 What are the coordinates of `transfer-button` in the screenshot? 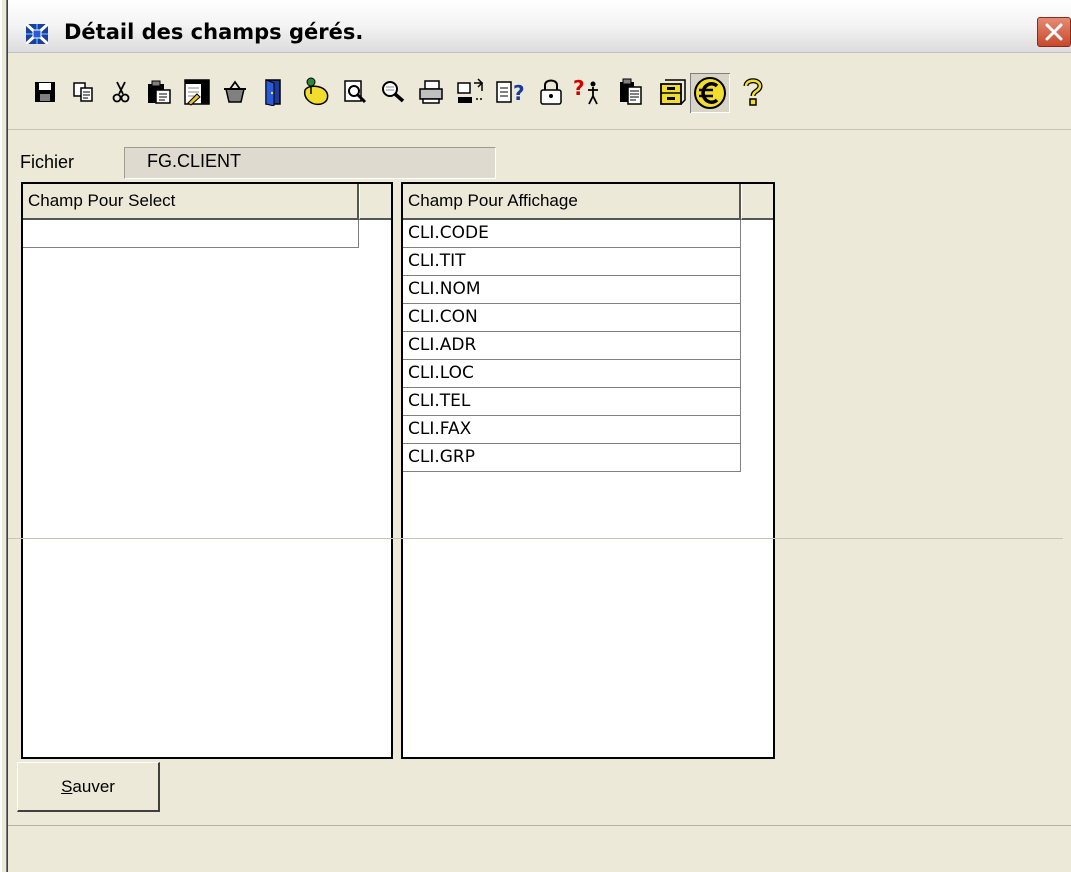 It's located at (471, 92).